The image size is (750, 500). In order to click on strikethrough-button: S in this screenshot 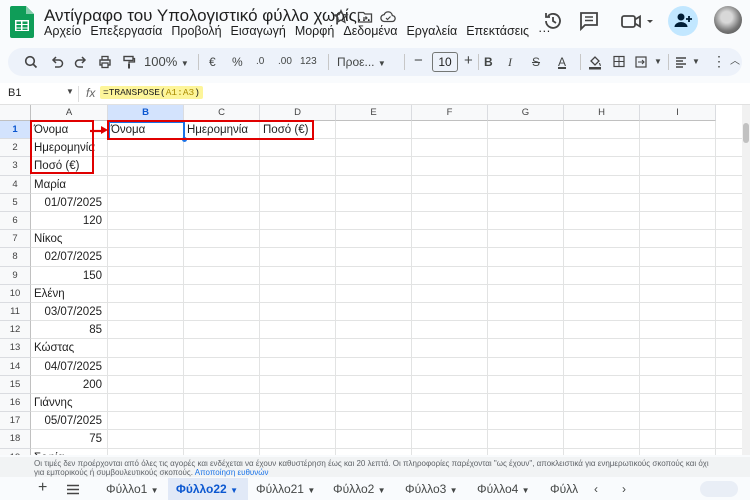, I will do `click(536, 62)`.